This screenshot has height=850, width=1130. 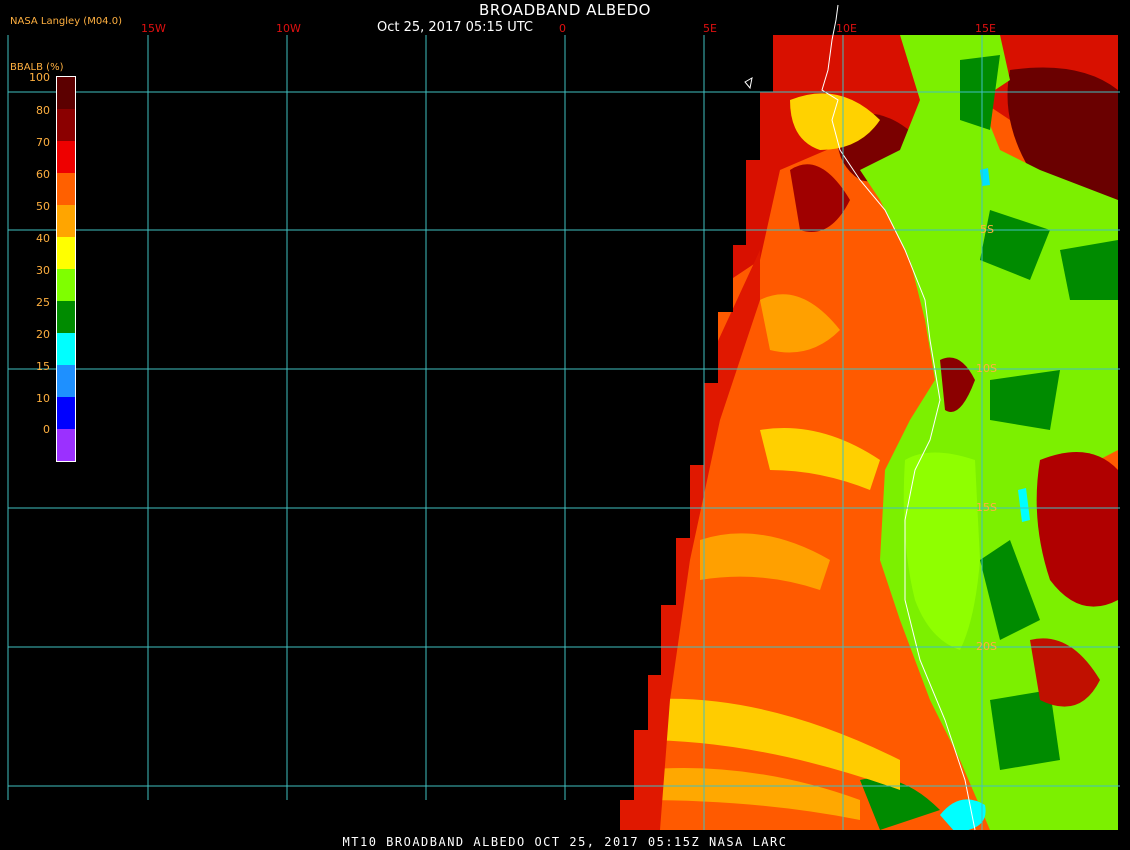 I want to click on legend-tick-label: 10, so click(x=43, y=398).